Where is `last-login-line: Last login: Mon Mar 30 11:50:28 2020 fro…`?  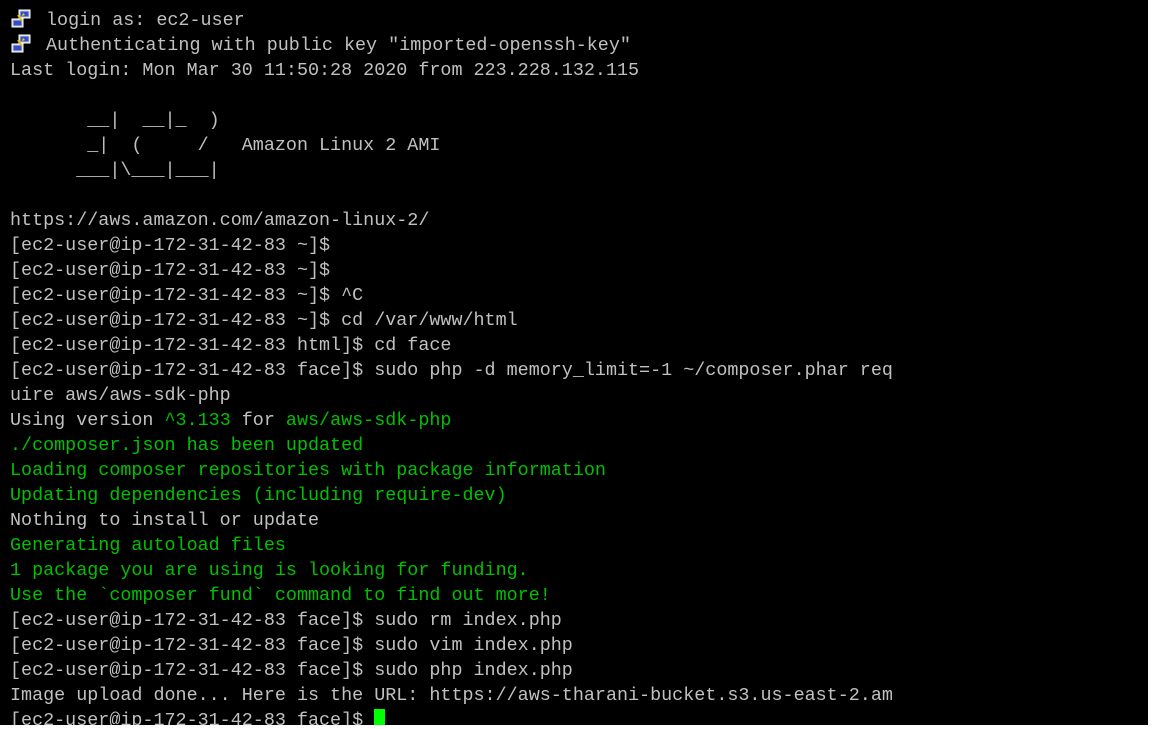
last-login-line: Last login: Mon Mar 30 11:50:28 2020 fro… is located at coordinates (325, 70).